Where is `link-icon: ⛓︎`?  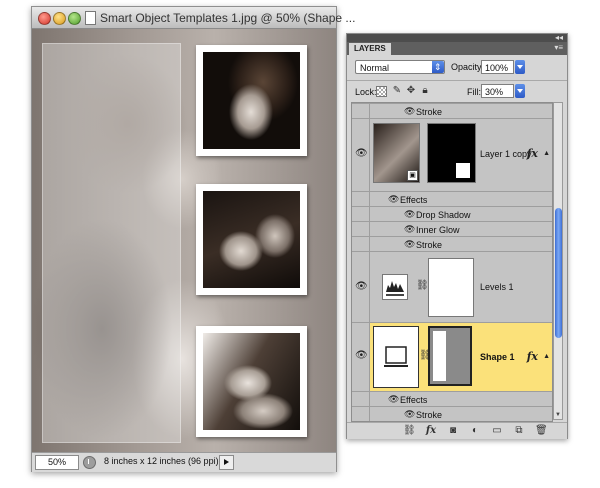 link-icon: ⛓︎ is located at coordinates (422, 285).